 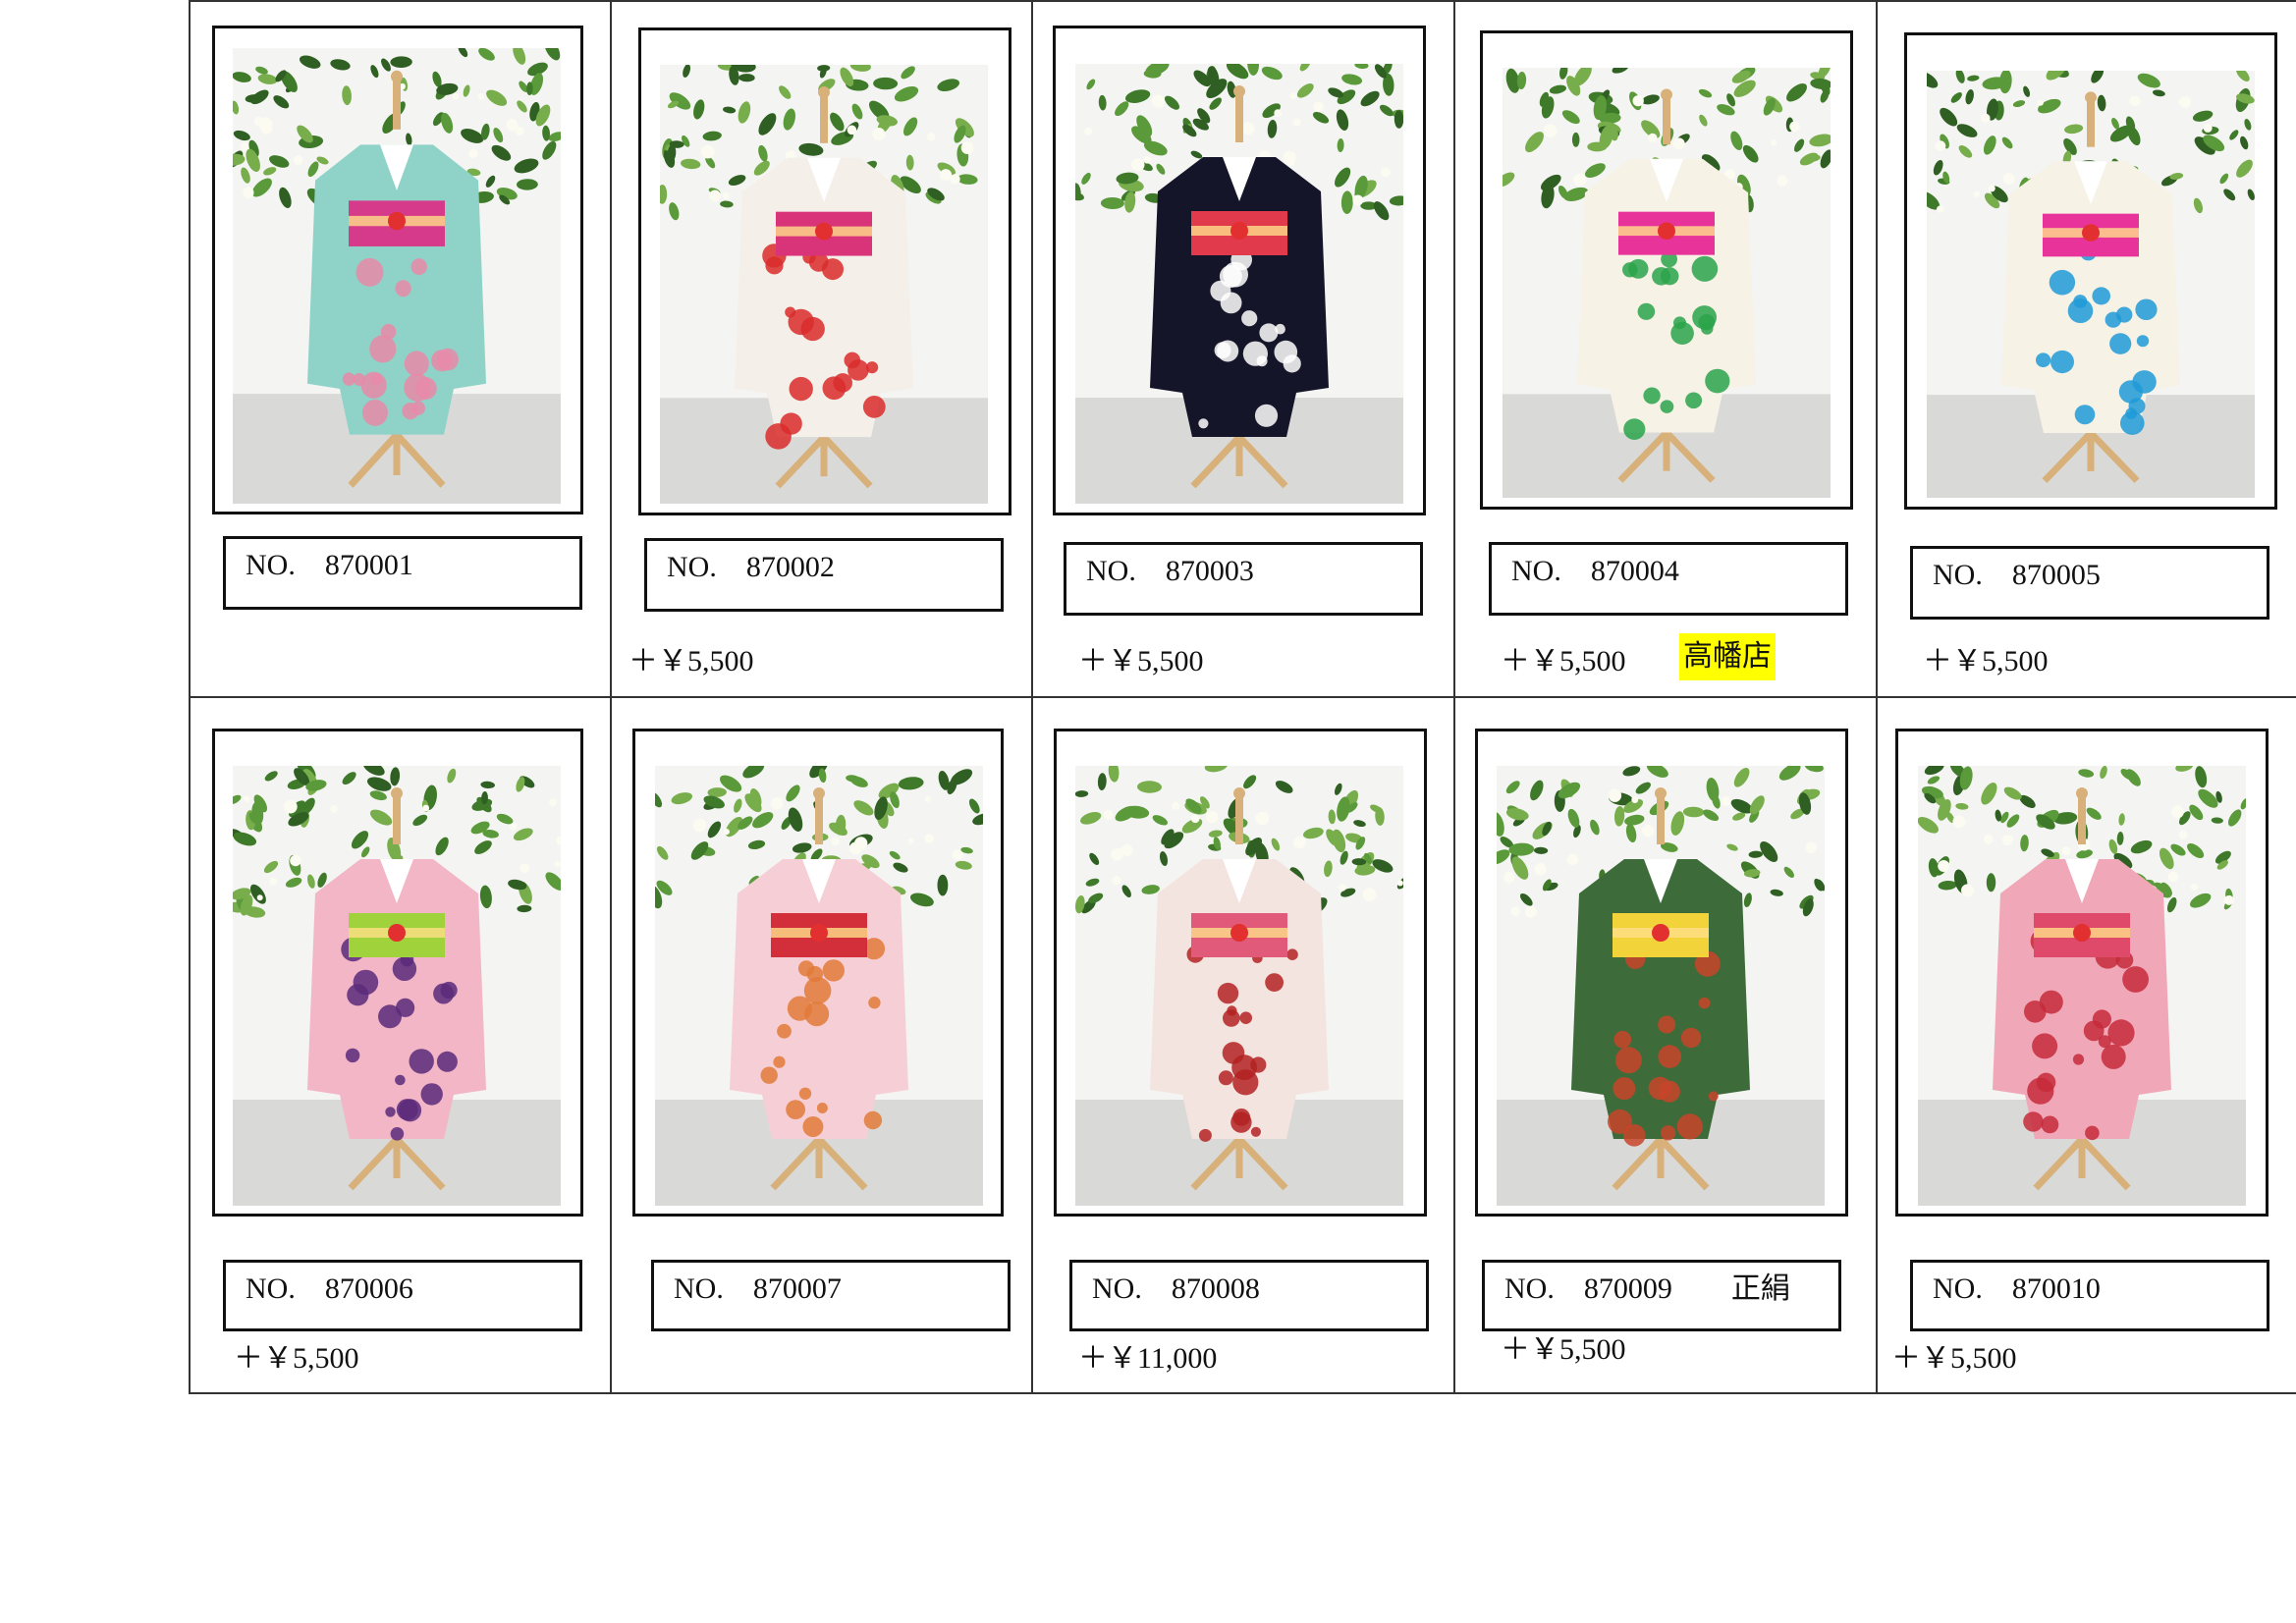 What do you see at coordinates (1595, 571) in the screenshot?
I see `item-number: NO. 870004` at bounding box center [1595, 571].